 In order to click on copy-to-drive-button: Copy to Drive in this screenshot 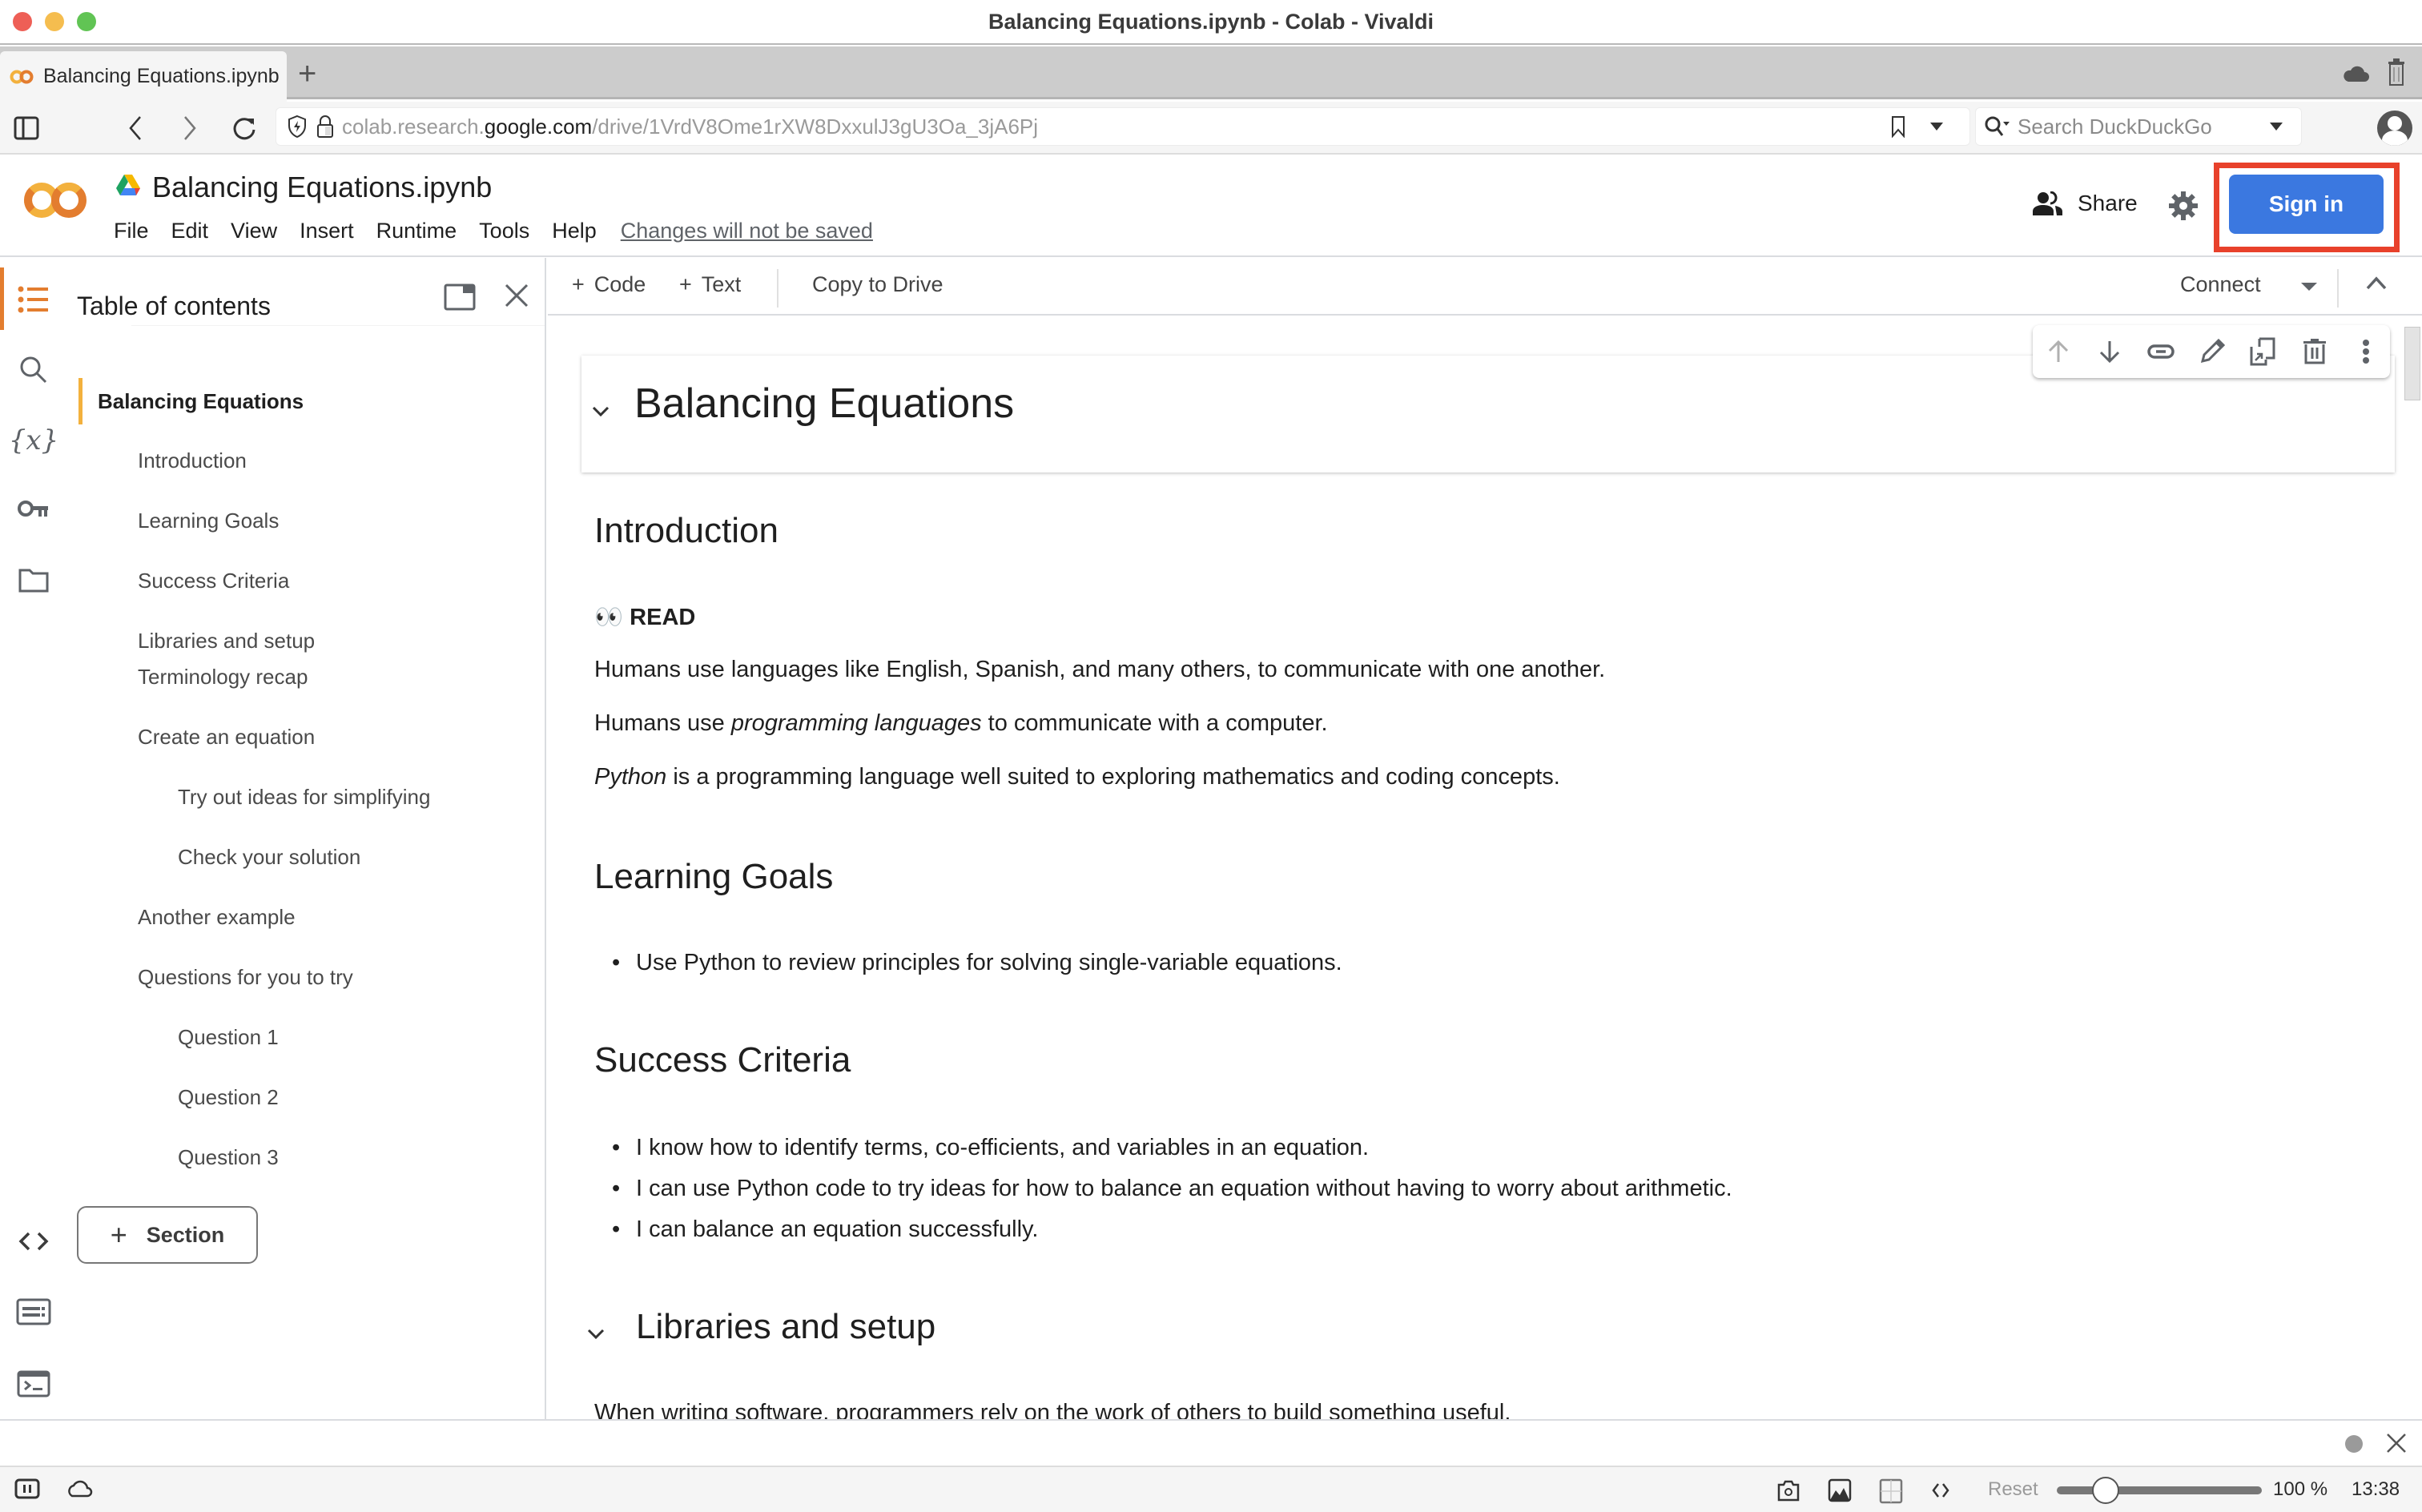, I will do `click(877, 284)`.